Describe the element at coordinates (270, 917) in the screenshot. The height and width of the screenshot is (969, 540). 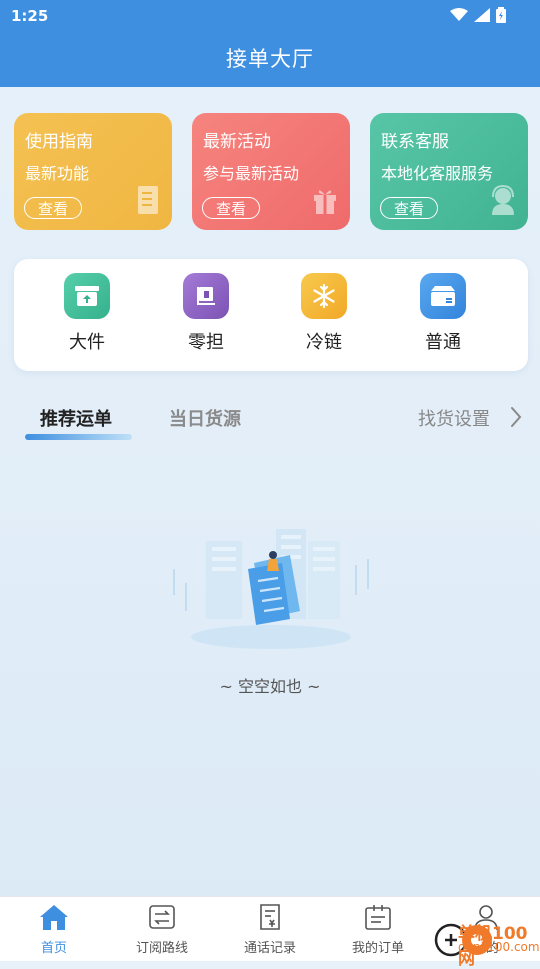
I see `call-record-icon` at that location.